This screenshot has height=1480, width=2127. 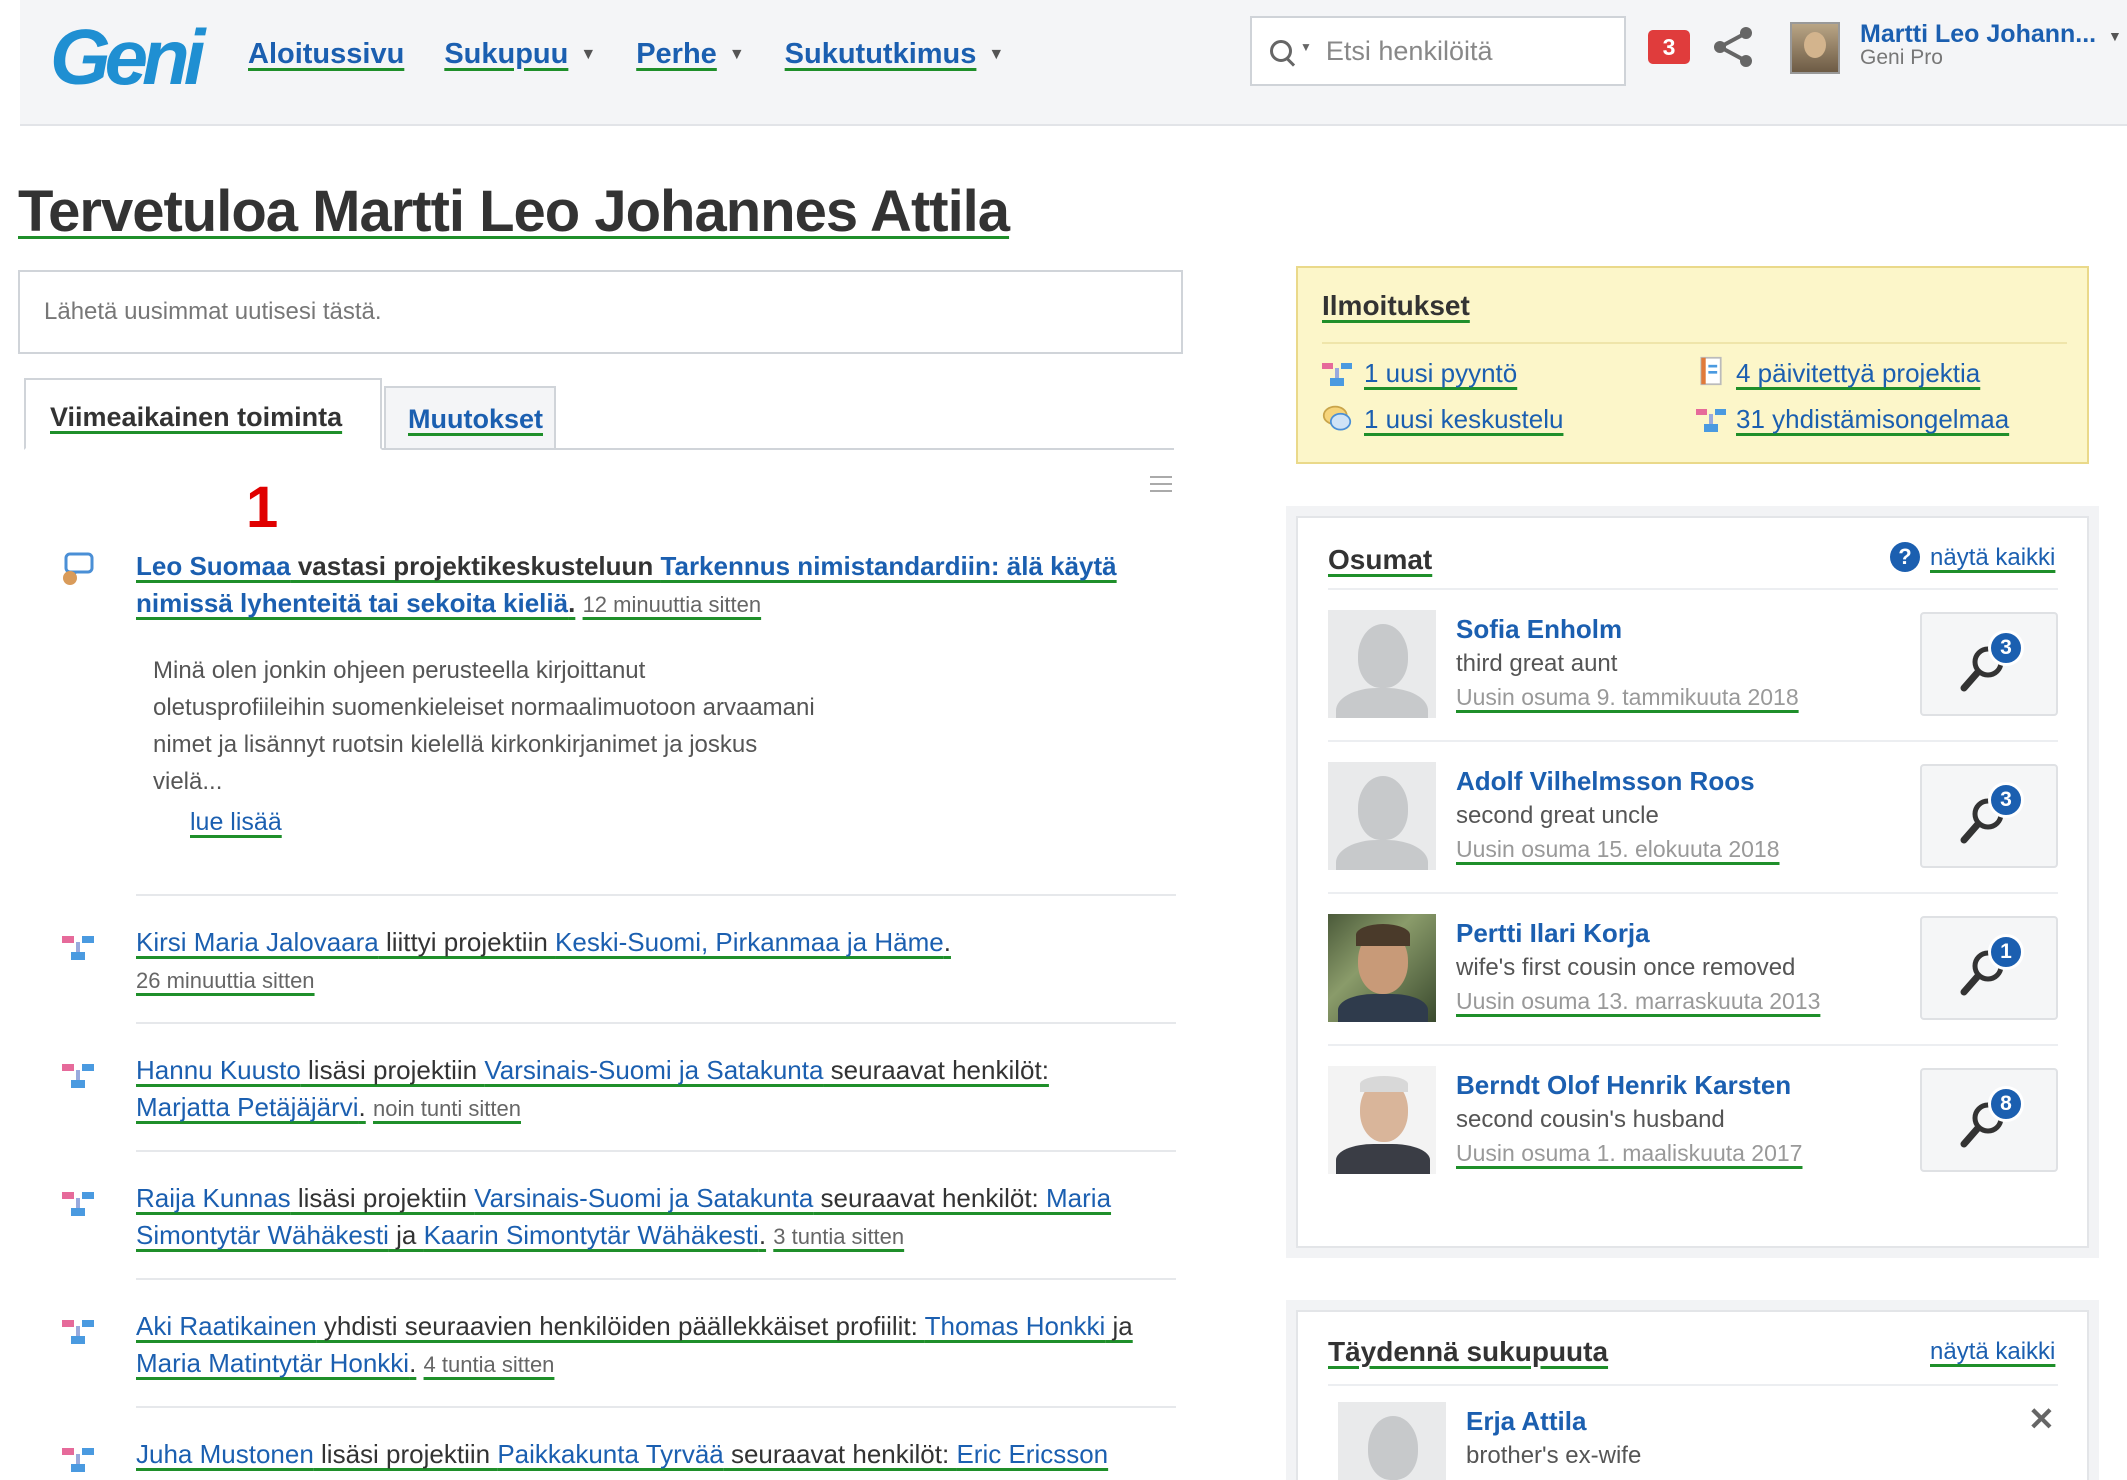 I want to click on project-link: Paikkakunta Tyrvää, so click(x=610, y=1454).